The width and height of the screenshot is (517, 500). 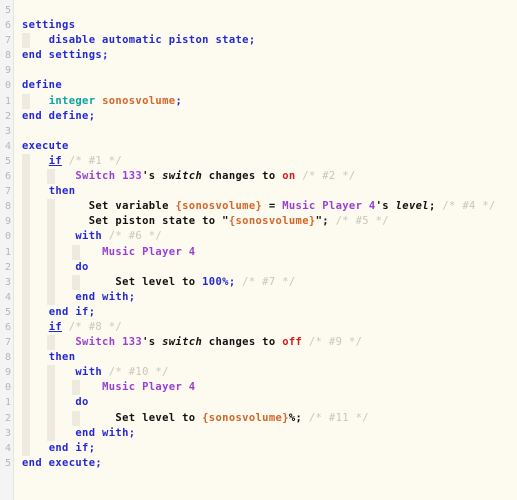 What do you see at coordinates (7, 237) in the screenshot?
I see `line-number: 0` at bounding box center [7, 237].